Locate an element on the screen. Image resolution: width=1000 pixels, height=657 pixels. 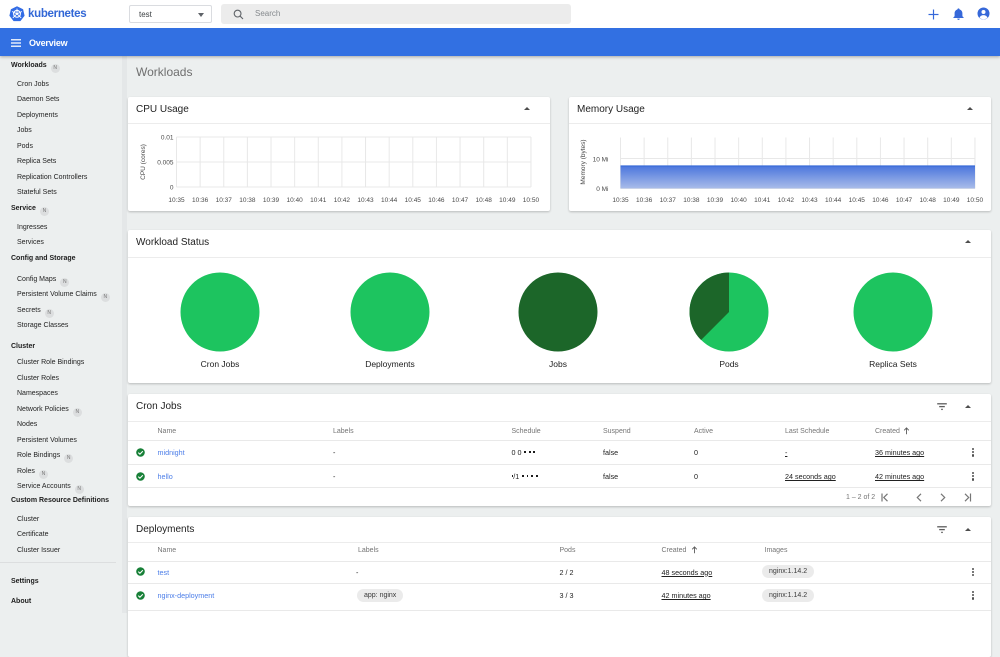
svg-text: 0 is located at coordinates (172, 188).